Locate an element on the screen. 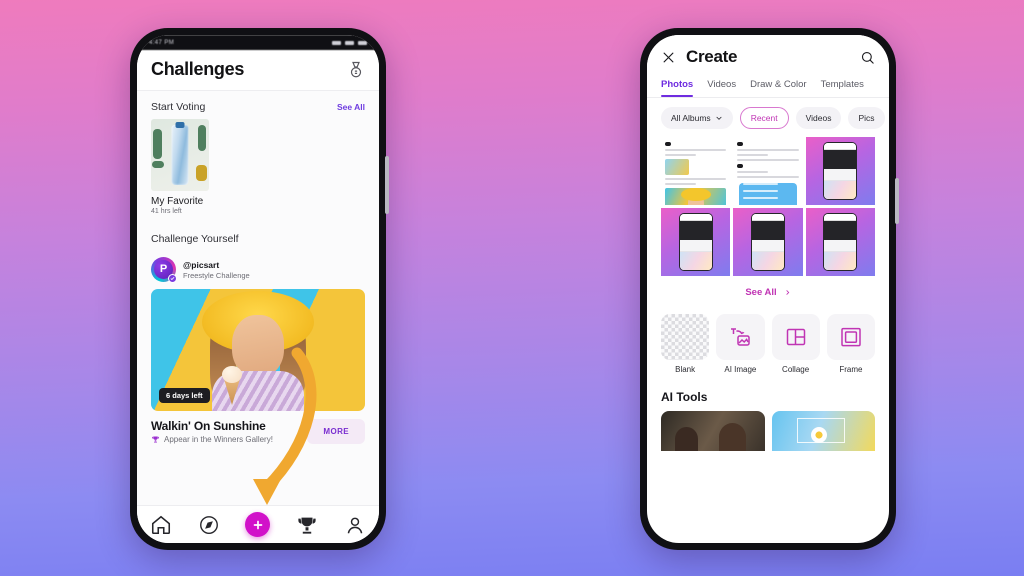  ai-tool-card-portrait is located at coordinates (713, 431).